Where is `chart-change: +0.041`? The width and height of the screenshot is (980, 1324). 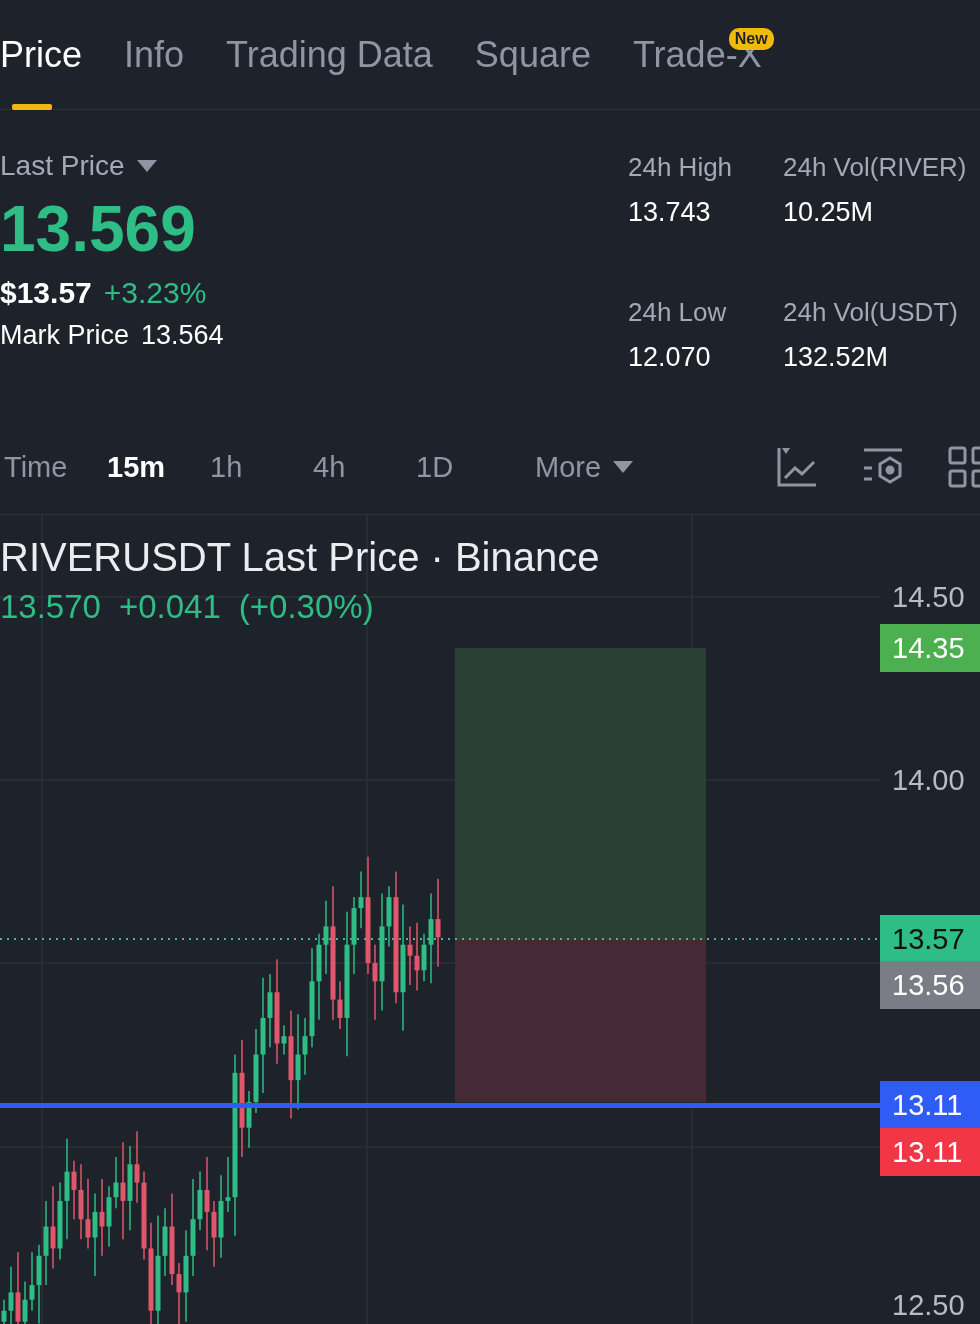
chart-change: +0.041 is located at coordinates (169, 607).